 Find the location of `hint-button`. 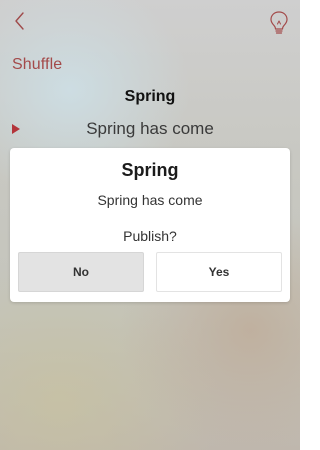

hint-button is located at coordinates (279, 25).